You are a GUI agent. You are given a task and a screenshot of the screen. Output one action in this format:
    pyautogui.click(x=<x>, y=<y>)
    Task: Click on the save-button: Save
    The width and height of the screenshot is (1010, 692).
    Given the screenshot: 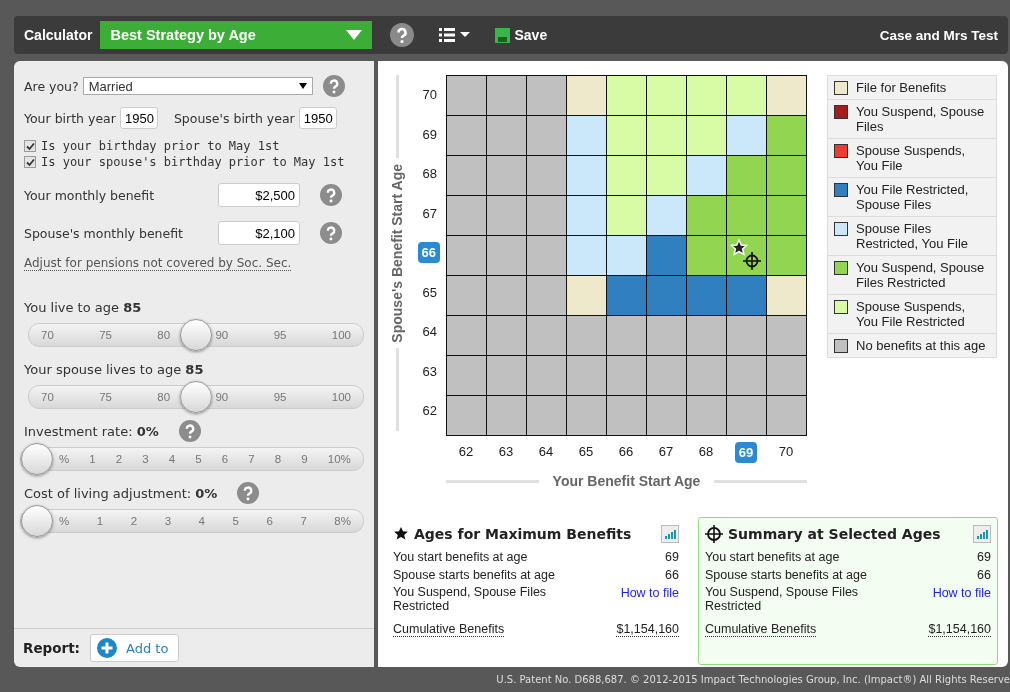 What is the action you would take?
    pyautogui.click(x=521, y=35)
    